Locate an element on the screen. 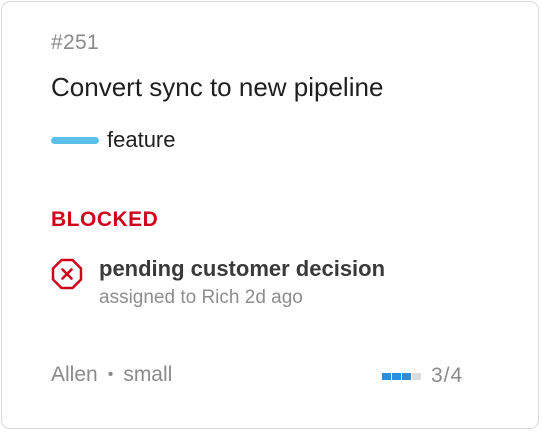  progress-bar is located at coordinates (401, 376).